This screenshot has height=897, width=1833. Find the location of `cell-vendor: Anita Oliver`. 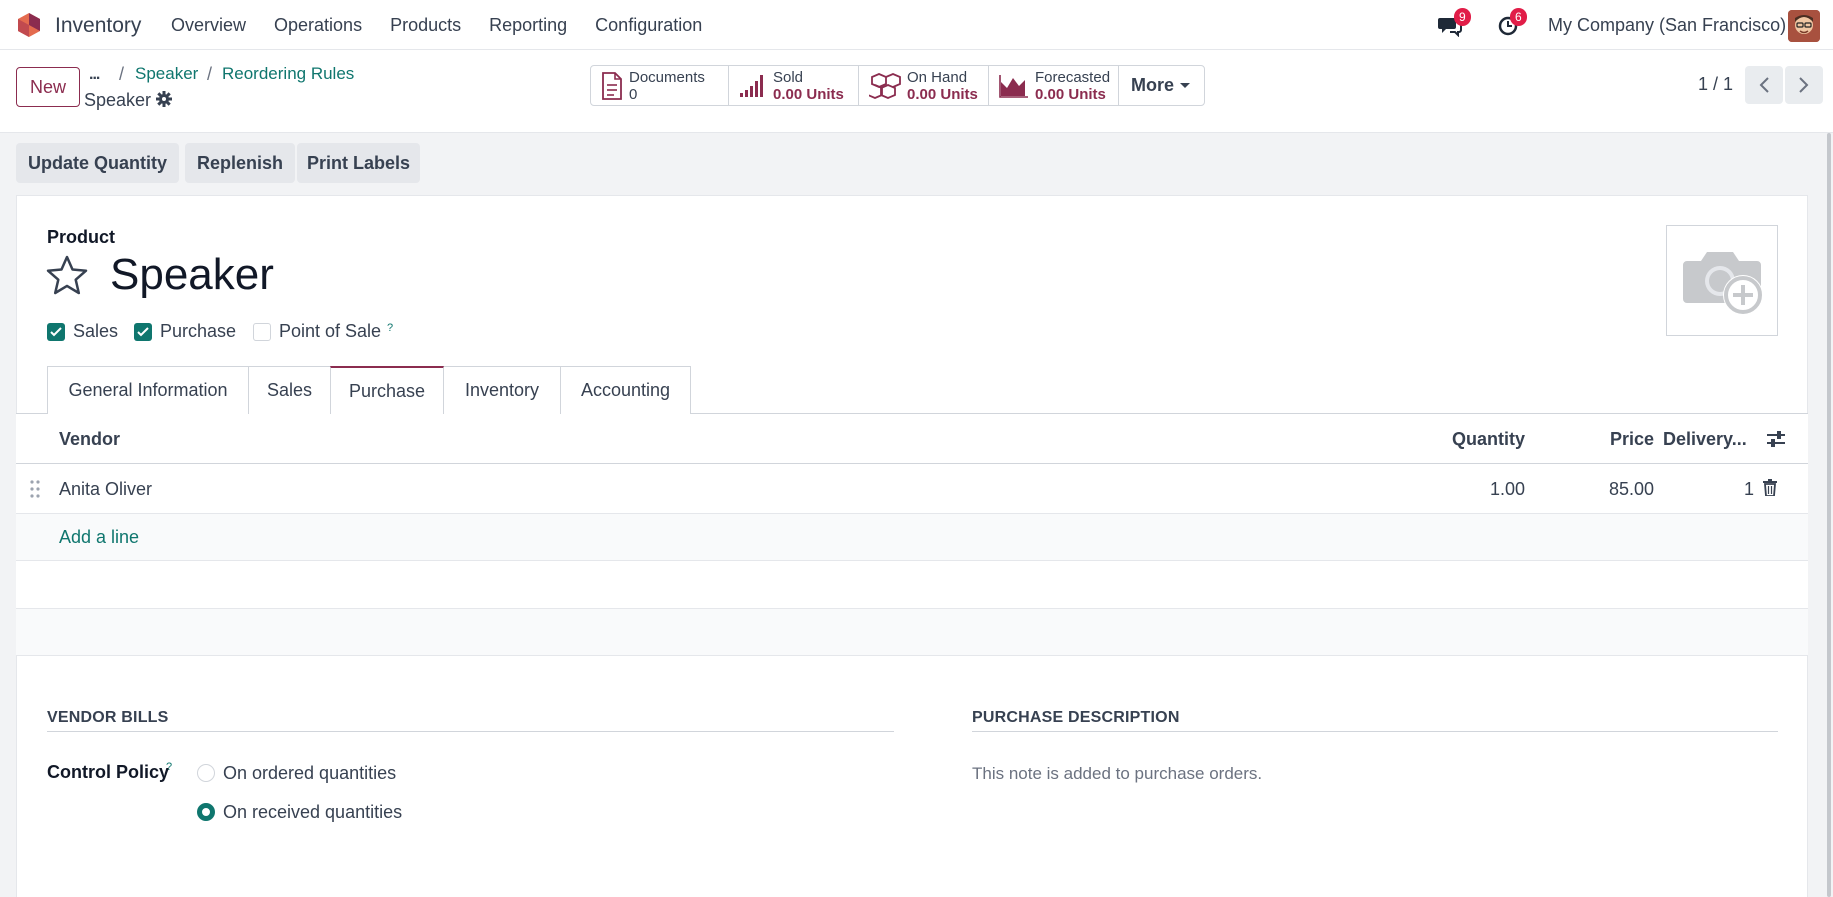

cell-vendor: Anita Oliver is located at coordinates (105, 489).